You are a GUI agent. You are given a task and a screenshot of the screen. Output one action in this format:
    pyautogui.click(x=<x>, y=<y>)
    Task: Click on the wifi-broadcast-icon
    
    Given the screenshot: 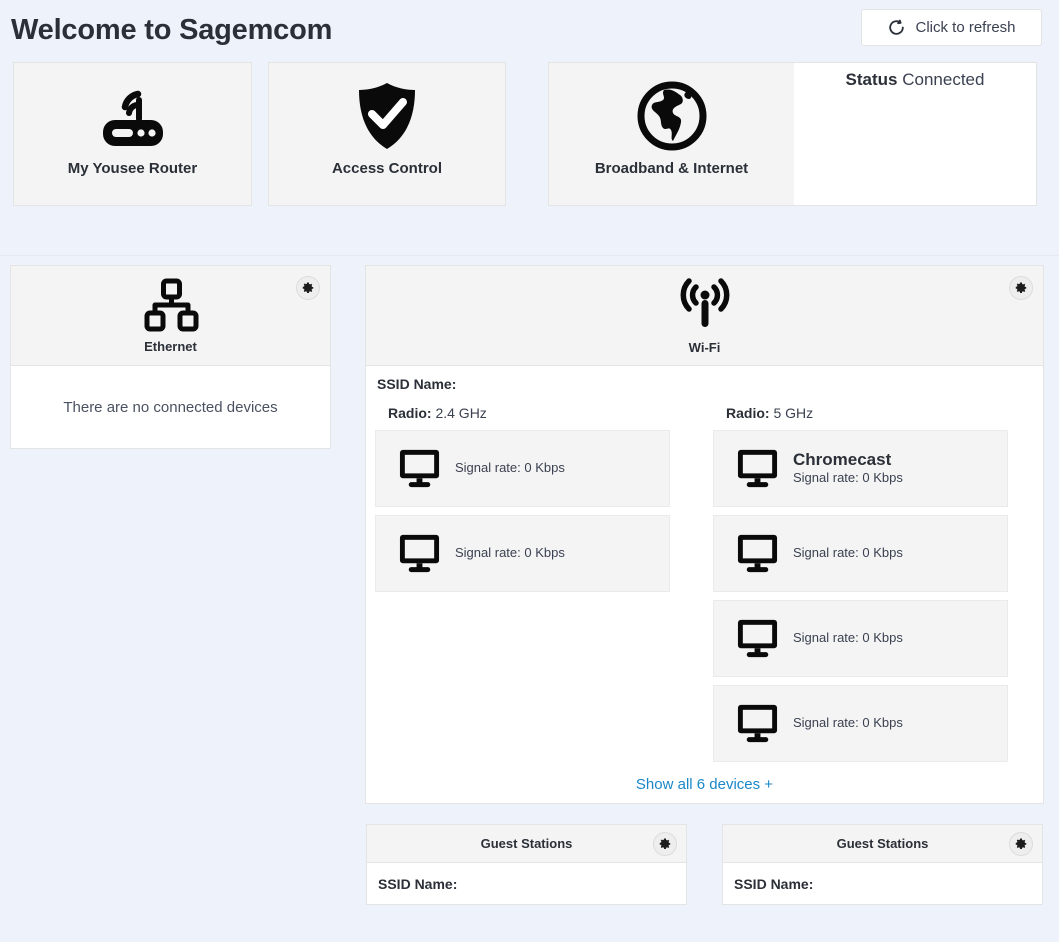 What is the action you would take?
    pyautogui.click(x=705, y=306)
    